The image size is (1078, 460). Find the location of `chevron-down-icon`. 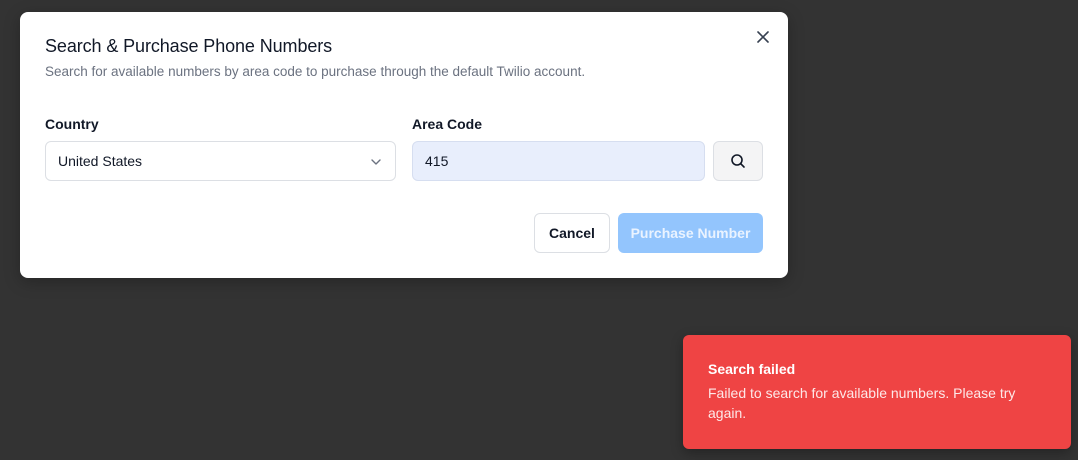

chevron-down-icon is located at coordinates (376, 162).